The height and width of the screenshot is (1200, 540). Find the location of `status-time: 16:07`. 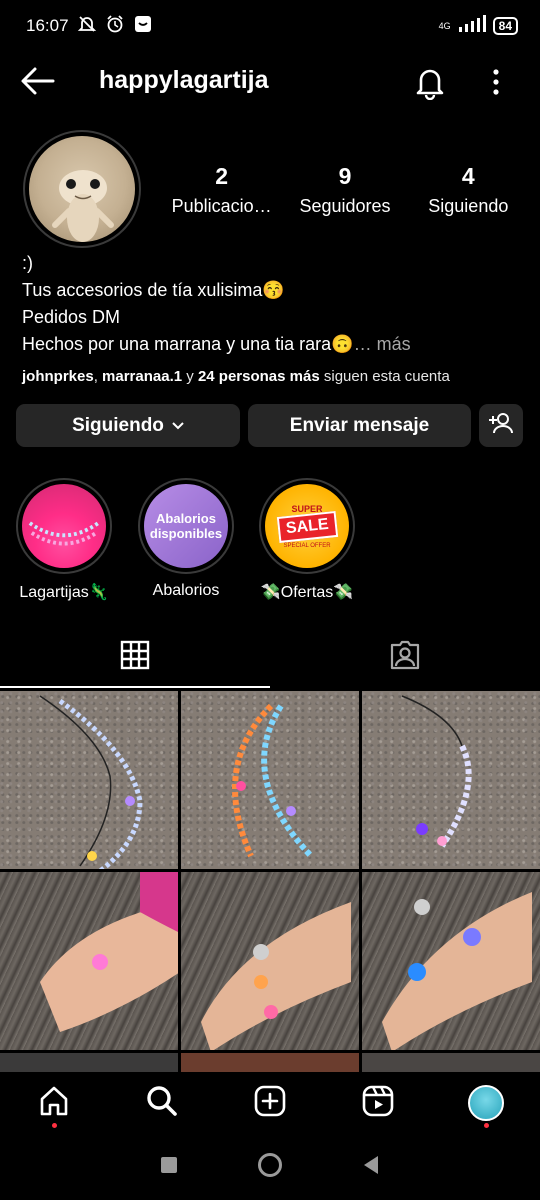

status-time: 16:07 is located at coordinates (47, 25).